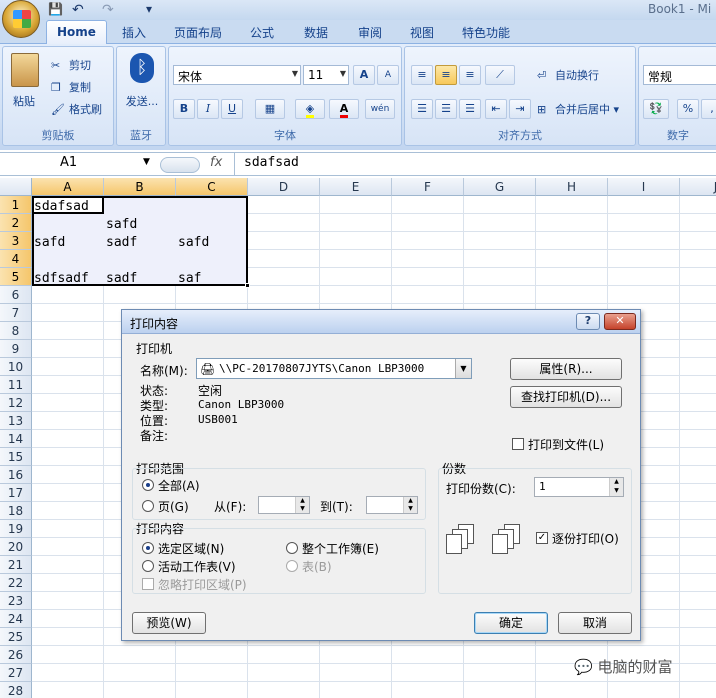 This screenshot has height=698, width=716. What do you see at coordinates (16, 367) in the screenshot?
I see `row-header-10: 10` at bounding box center [16, 367].